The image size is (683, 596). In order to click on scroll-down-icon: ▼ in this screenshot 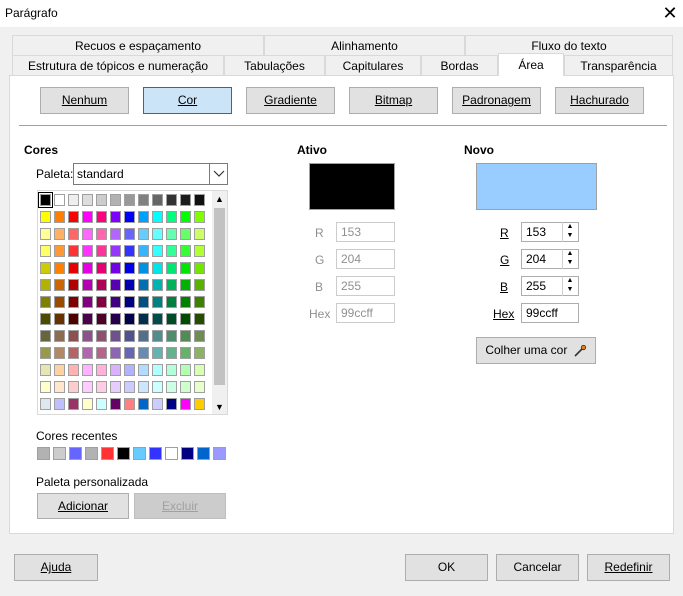, I will do `click(219, 407)`.